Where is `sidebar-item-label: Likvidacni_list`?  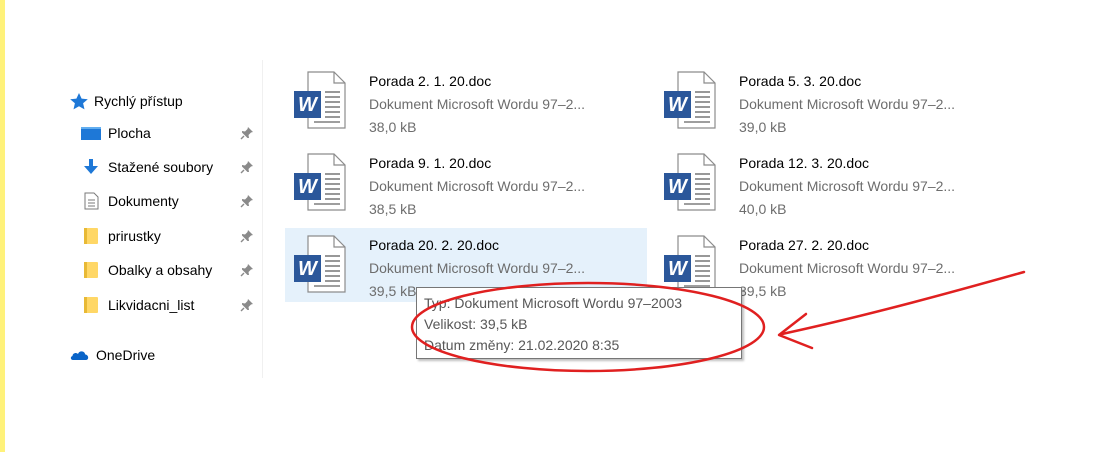
sidebar-item-label: Likvidacni_list is located at coordinates (151, 305).